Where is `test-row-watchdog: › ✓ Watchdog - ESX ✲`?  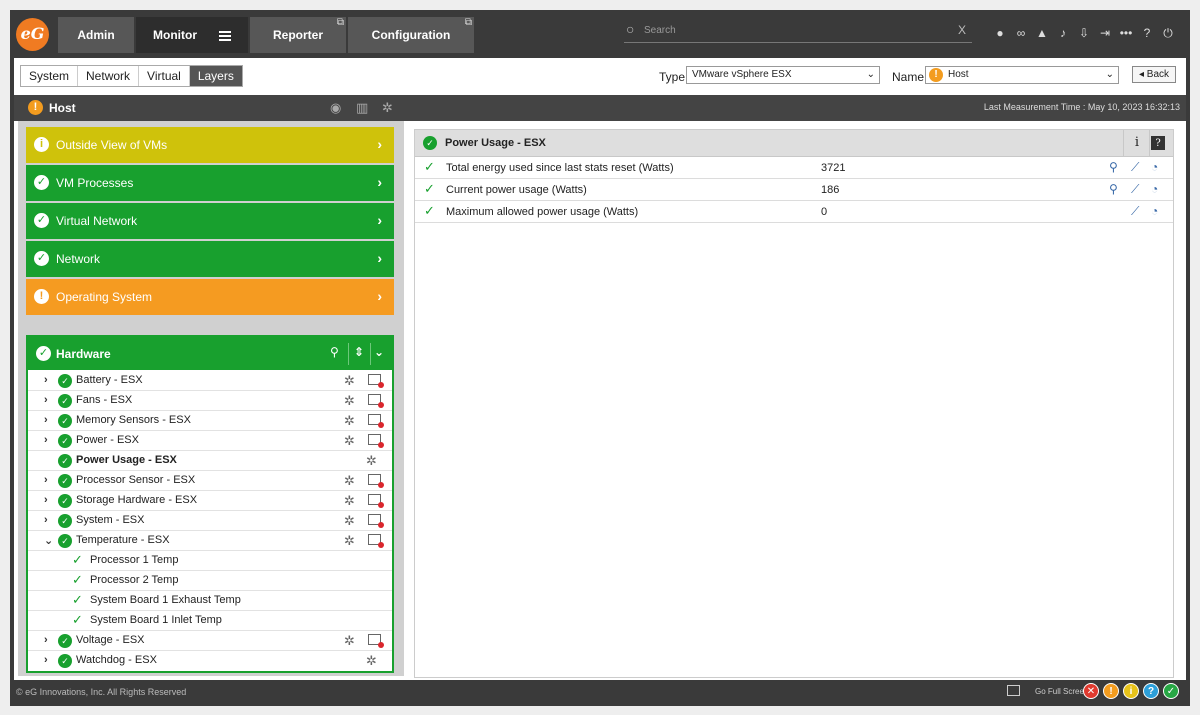
test-row-watchdog: › ✓ Watchdog - ESX ✲ is located at coordinates (210, 661).